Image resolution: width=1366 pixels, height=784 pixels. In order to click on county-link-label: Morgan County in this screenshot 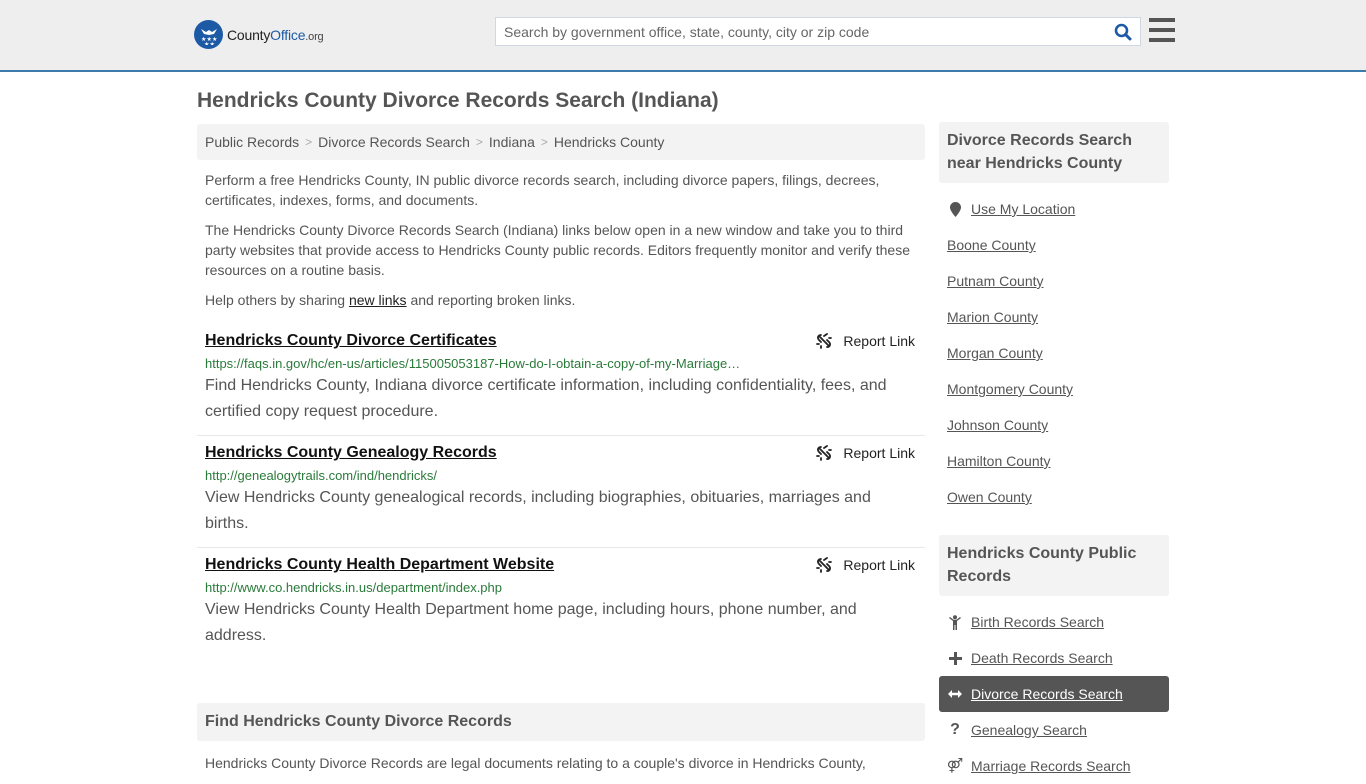, I will do `click(995, 353)`.